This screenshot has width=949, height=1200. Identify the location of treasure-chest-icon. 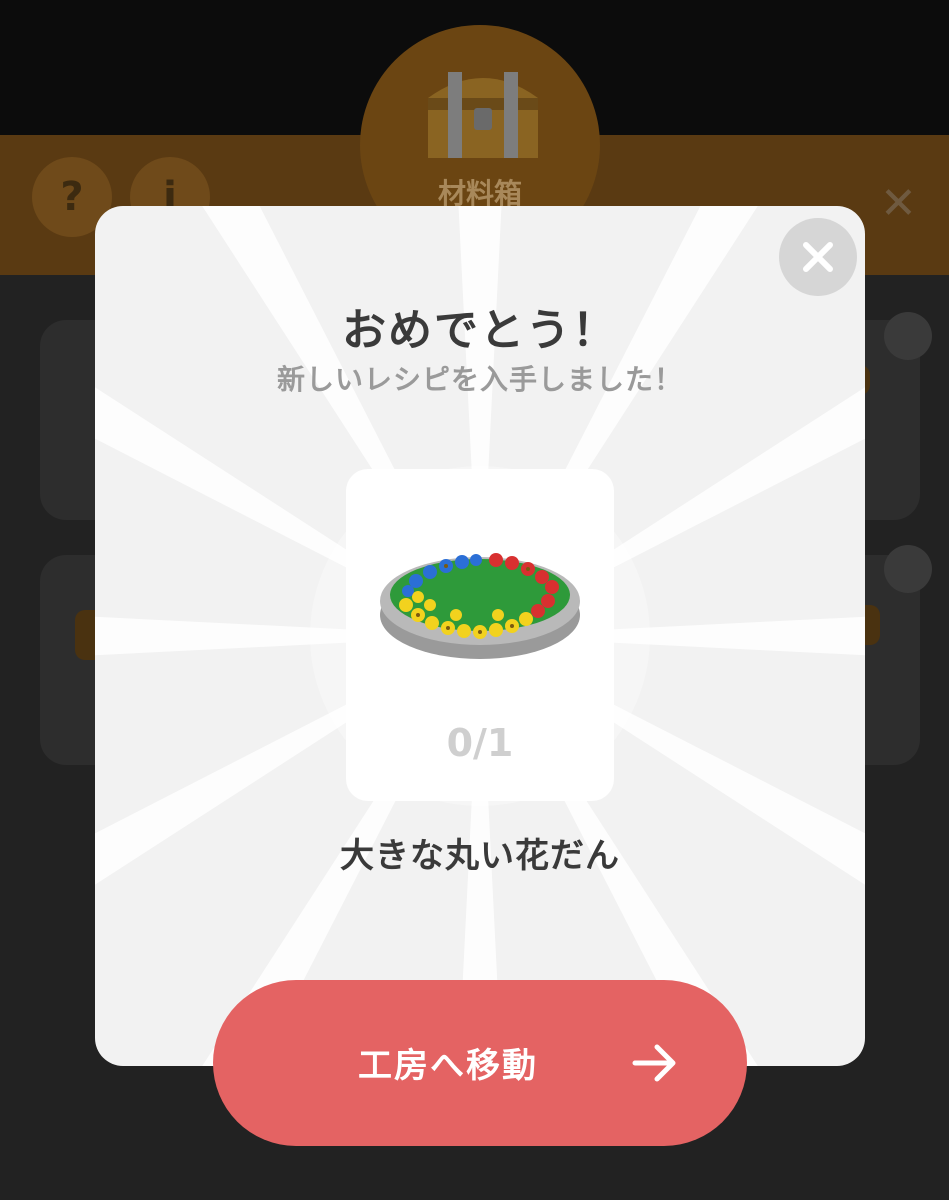
(483, 115).